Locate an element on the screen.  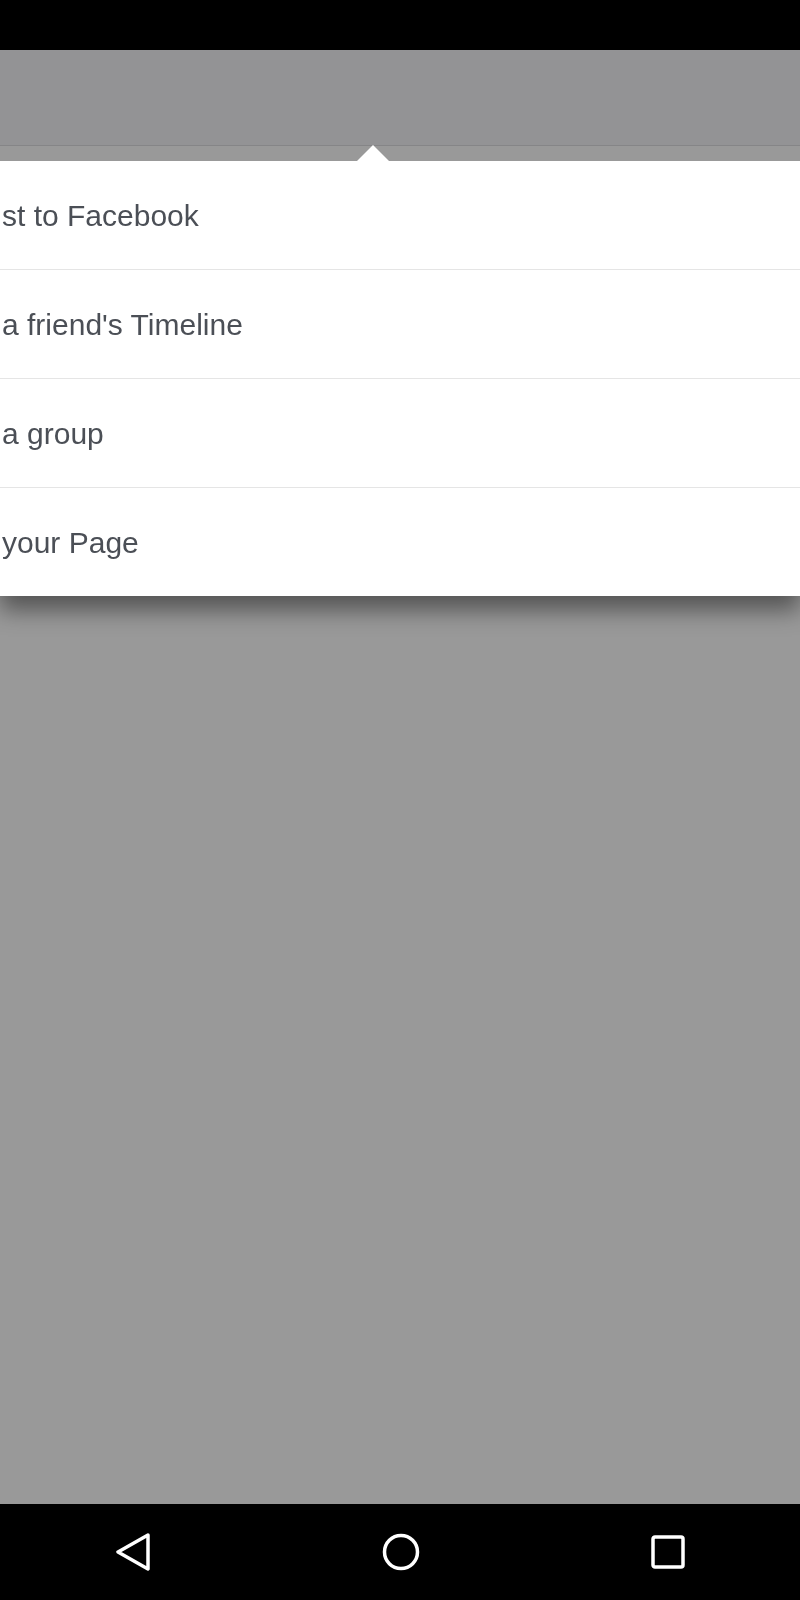
menu-item: a group is located at coordinates (400, 433).